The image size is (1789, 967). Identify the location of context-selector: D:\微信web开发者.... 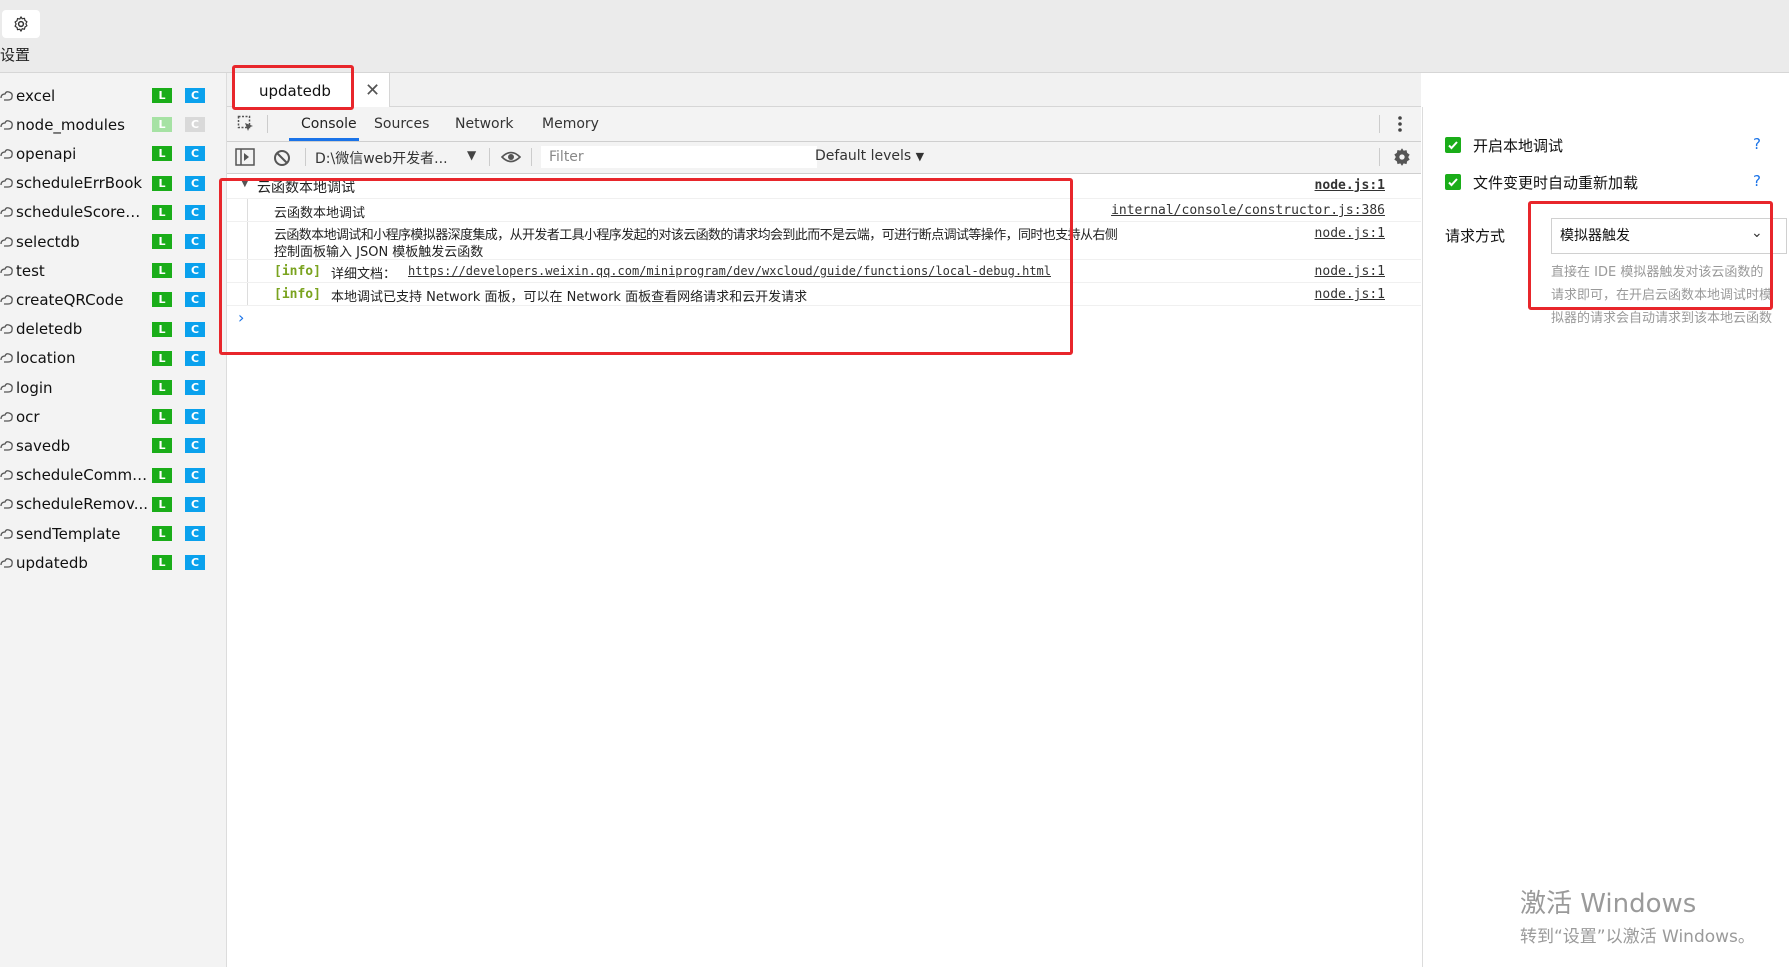
(381, 158).